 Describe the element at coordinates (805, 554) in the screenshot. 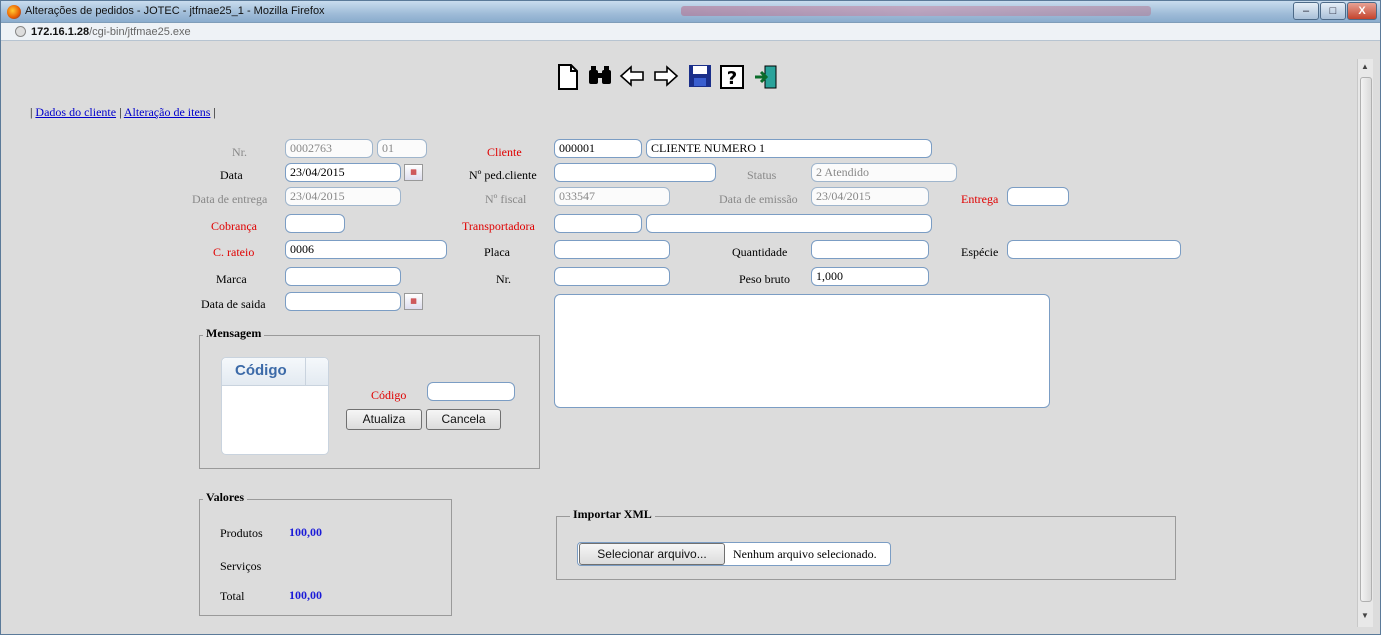

I see `no-file-text: Nenhum arquivo selecionado.` at that location.